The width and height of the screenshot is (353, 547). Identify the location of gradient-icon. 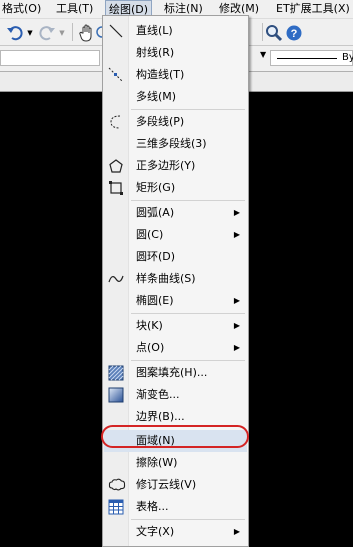
(116, 395).